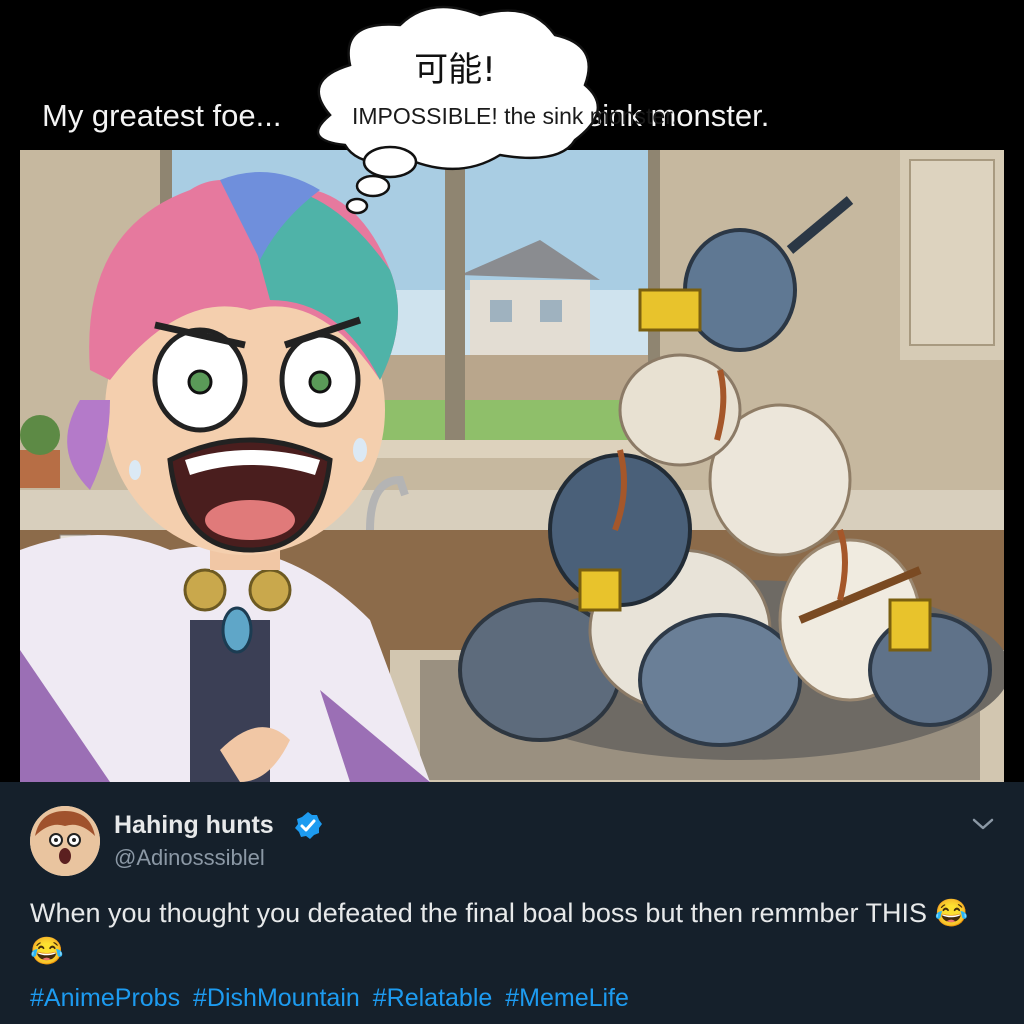  What do you see at coordinates (433, 998) in the screenshot?
I see `hashtag-link: #Relatable` at bounding box center [433, 998].